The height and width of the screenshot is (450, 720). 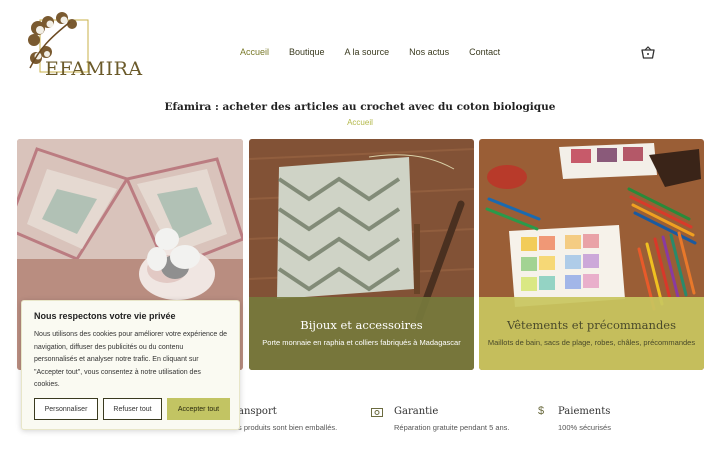 What do you see at coordinates (94, 69) in the screenshot?
I see `logo-text: EFAMIRA` at bounding box center [94, 69].